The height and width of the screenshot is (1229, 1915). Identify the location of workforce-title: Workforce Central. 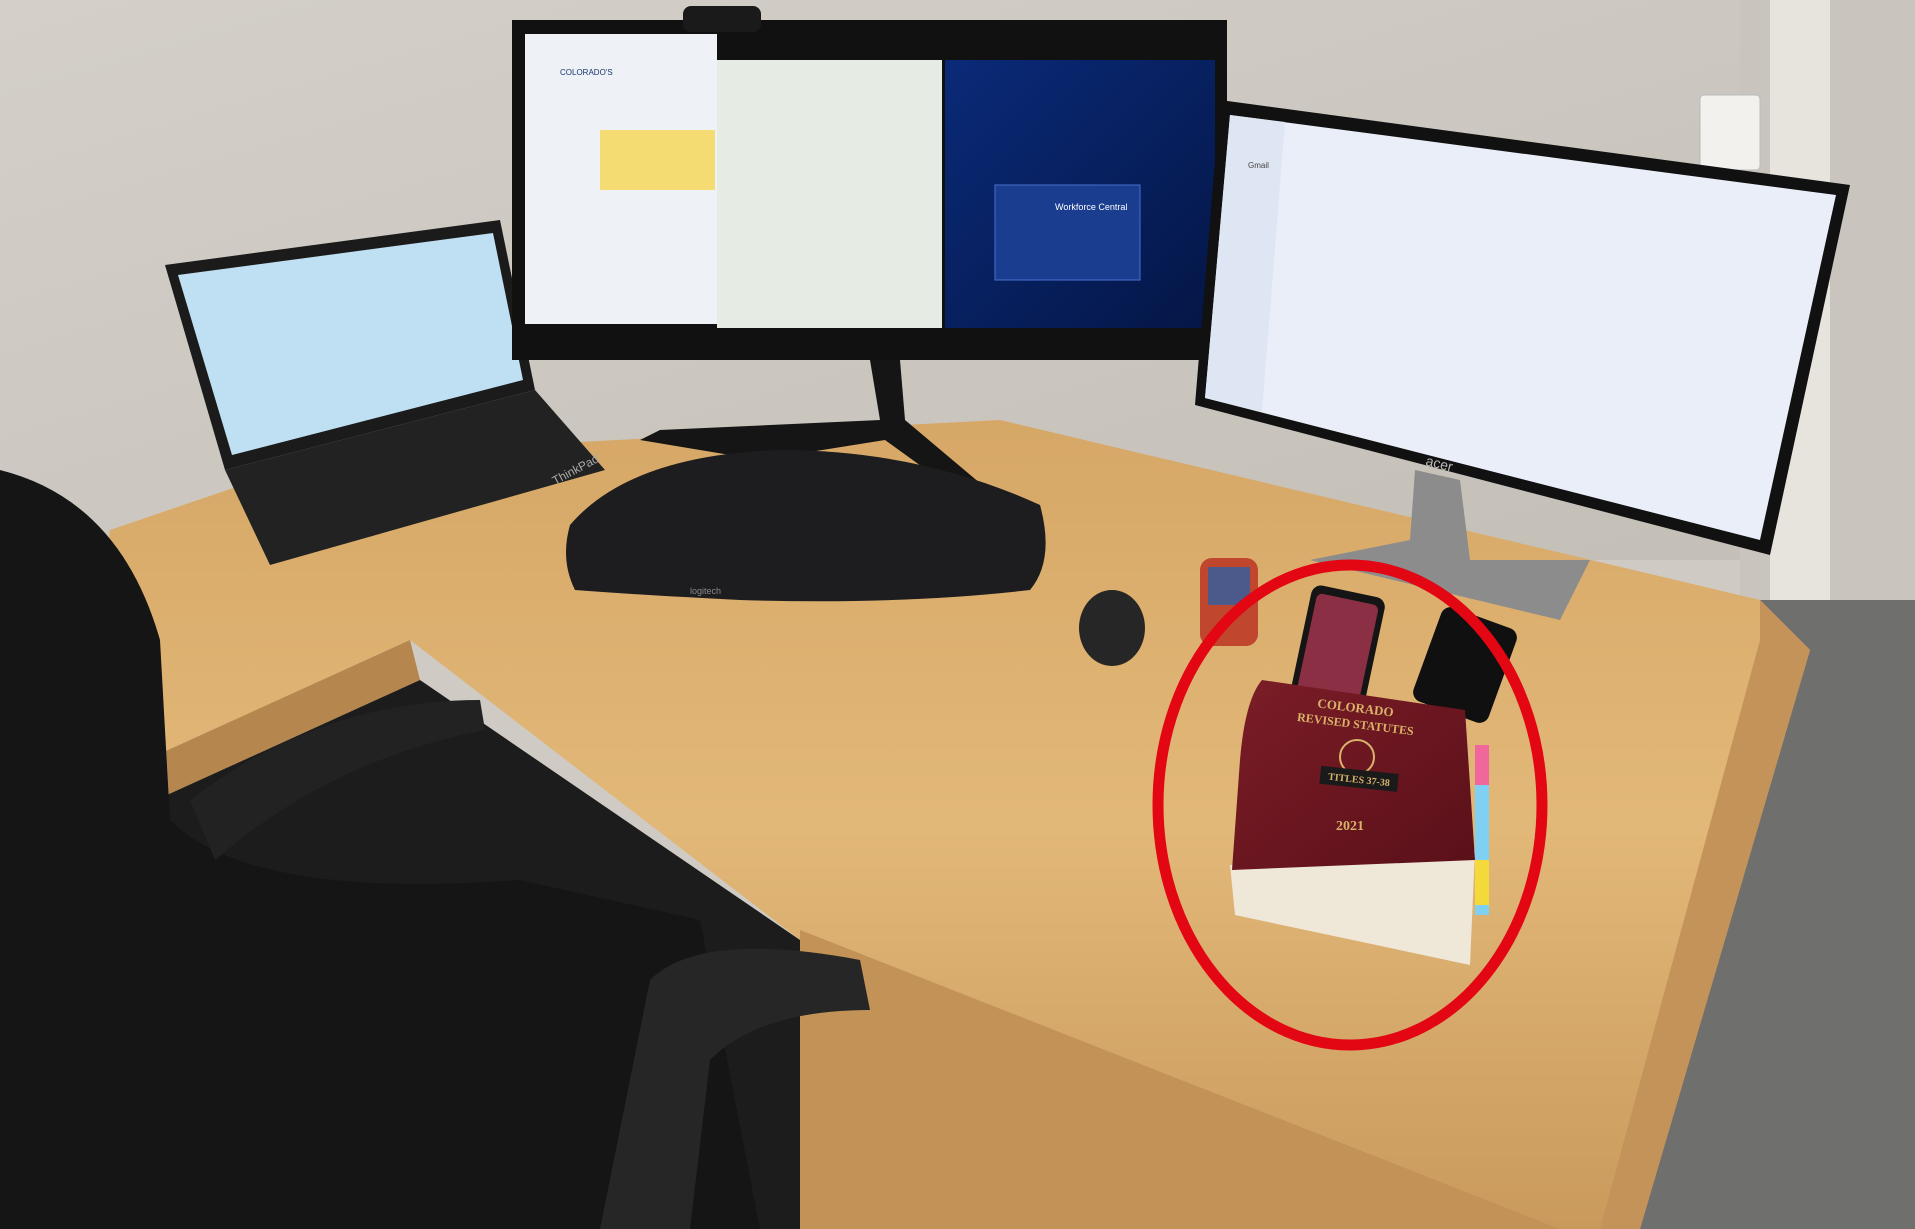
(1091, 207).